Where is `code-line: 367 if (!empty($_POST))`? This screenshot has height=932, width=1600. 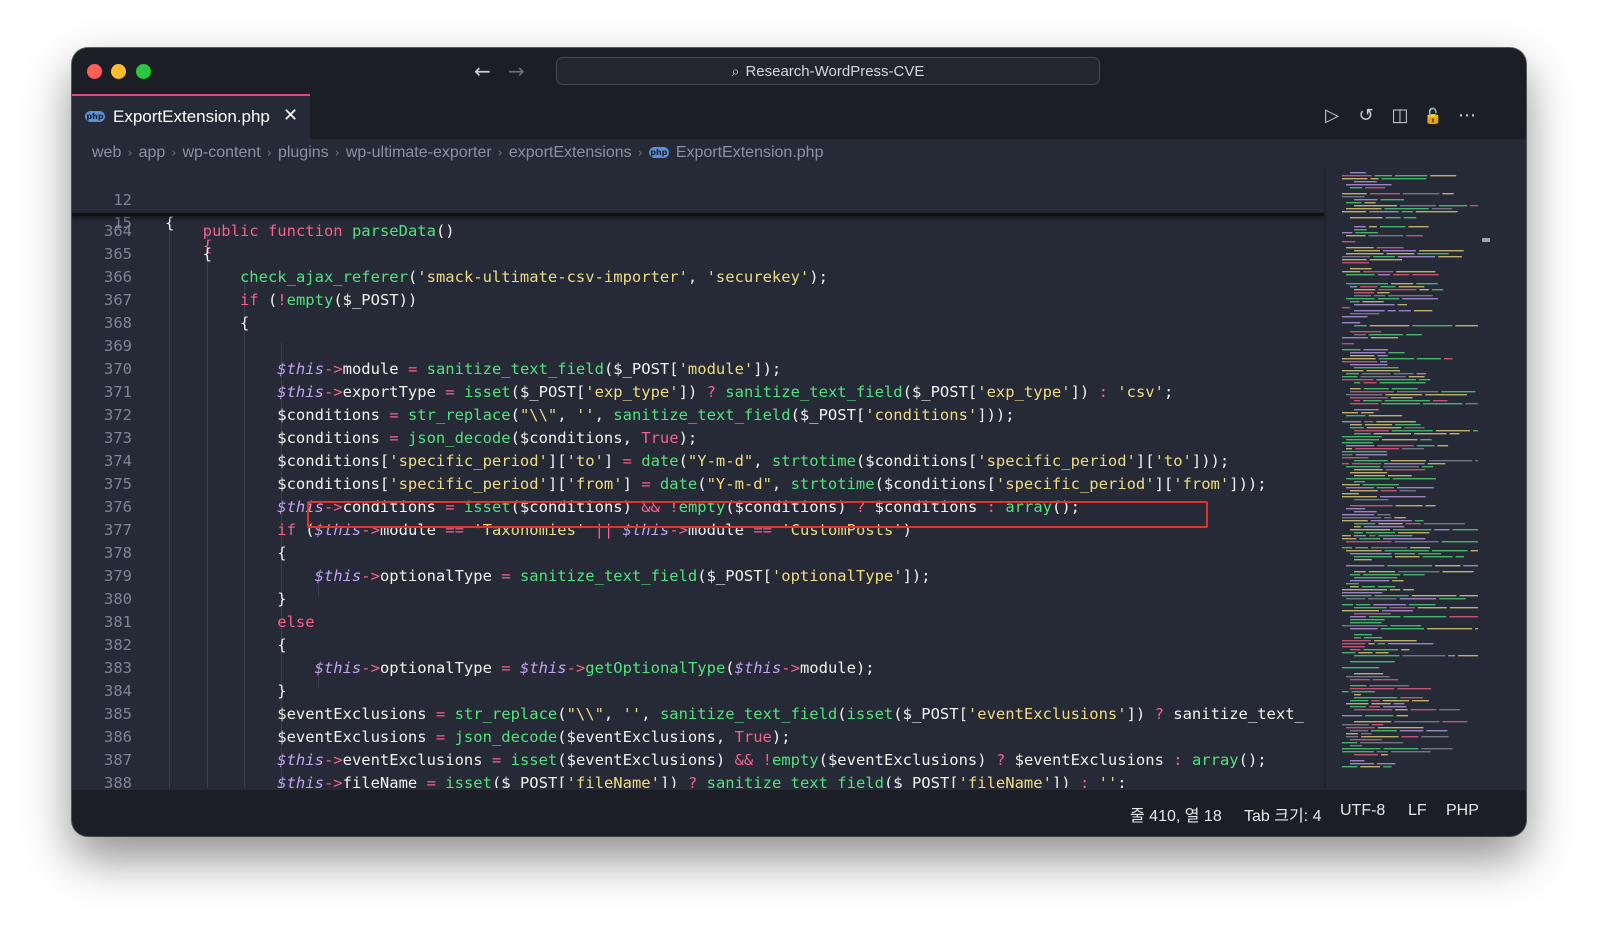
code-line: 367 if (!empty($_POST)) is located at coordinates (698, 300).